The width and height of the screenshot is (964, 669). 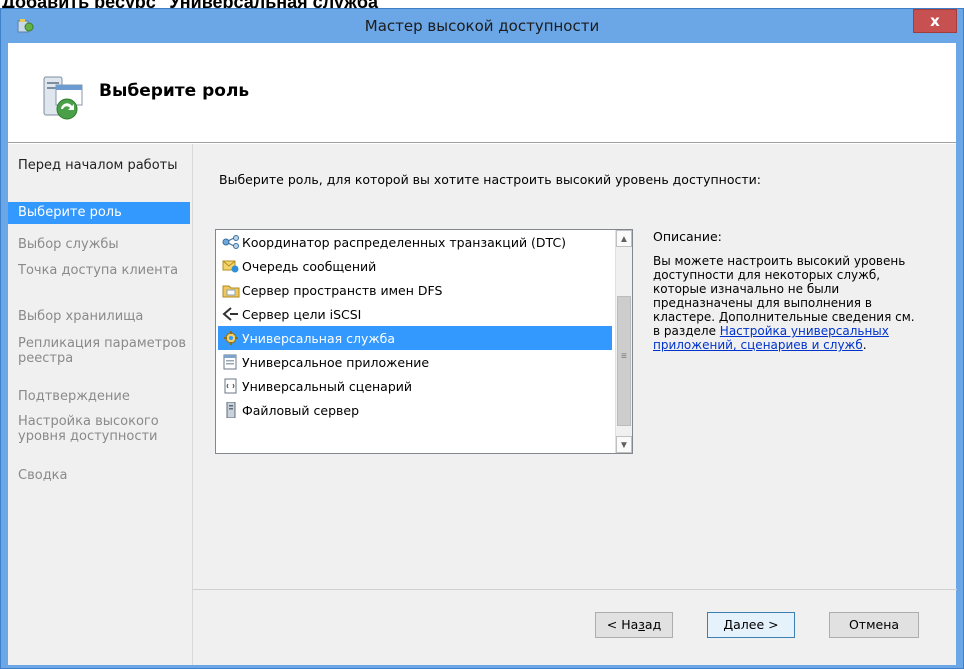 What do you see at coordinates (230, 362) in the screenshot?
I see `application-icon` at bounding box center [230, 362].